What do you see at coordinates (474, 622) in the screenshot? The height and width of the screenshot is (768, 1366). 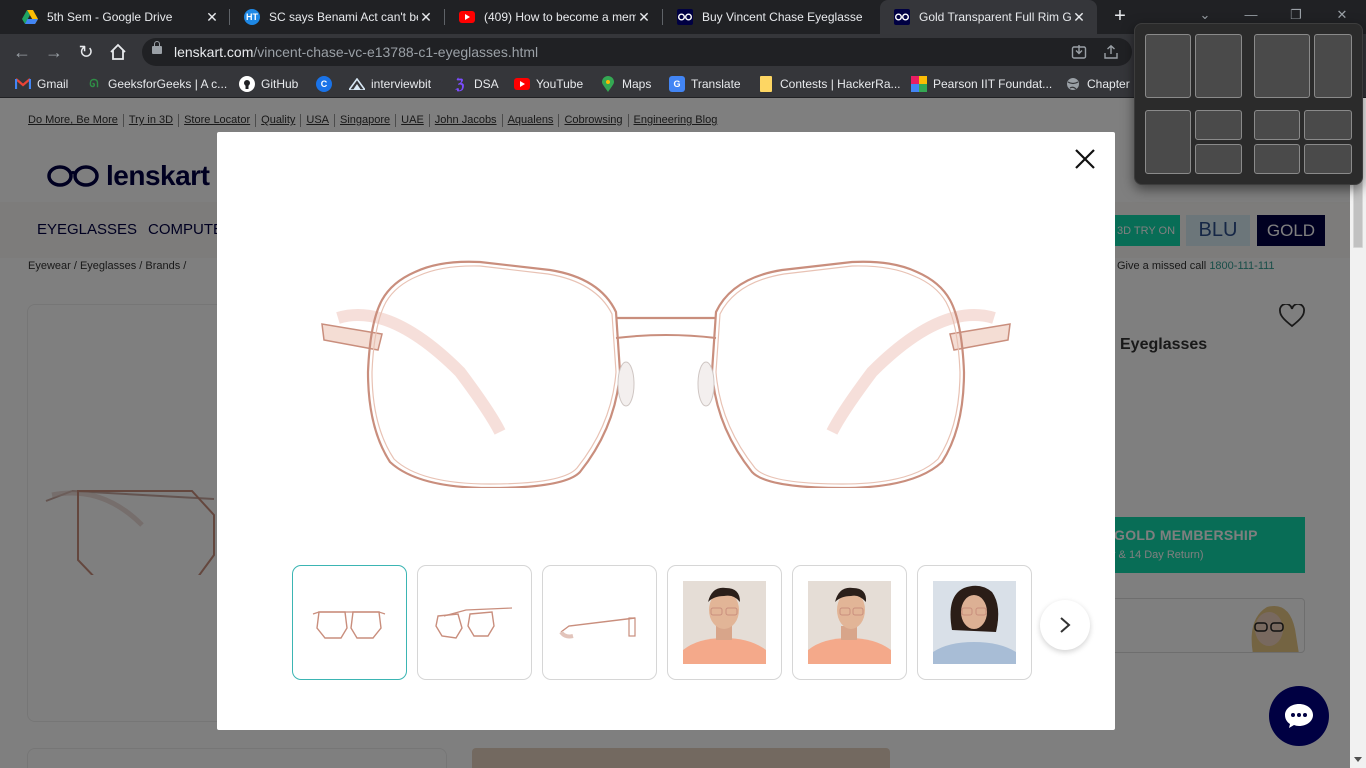 I see `thumbnail-angle-view` at bounding box center [474, 622].